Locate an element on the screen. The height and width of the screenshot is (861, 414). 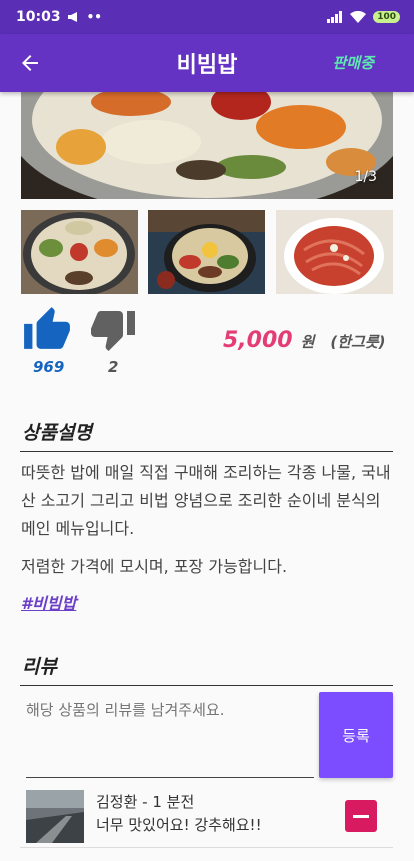
dislike-count: 2 is located at coordinates (113, 367).